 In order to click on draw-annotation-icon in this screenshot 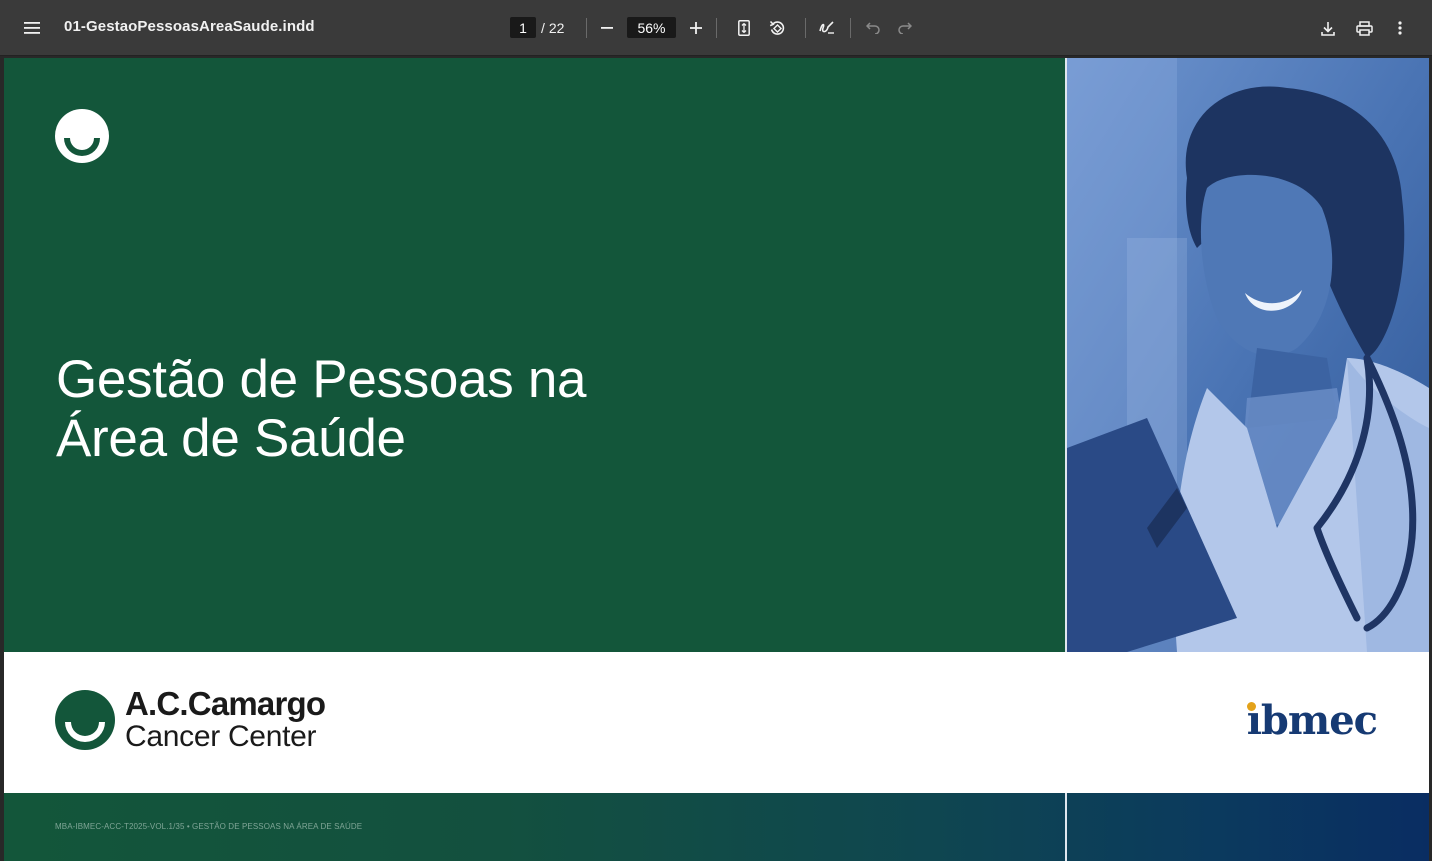, I will do `click(826, 27)`.